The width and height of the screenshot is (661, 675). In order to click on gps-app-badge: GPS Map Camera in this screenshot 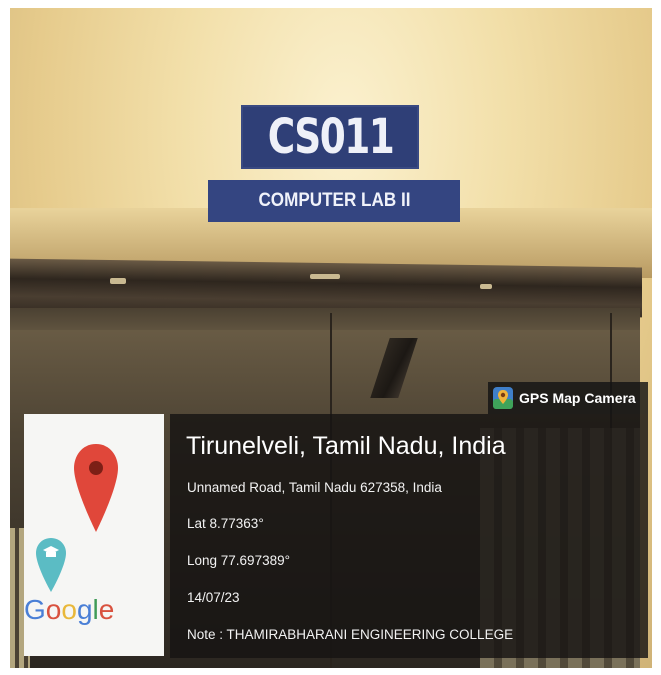, I will do `click(568, 398)`.